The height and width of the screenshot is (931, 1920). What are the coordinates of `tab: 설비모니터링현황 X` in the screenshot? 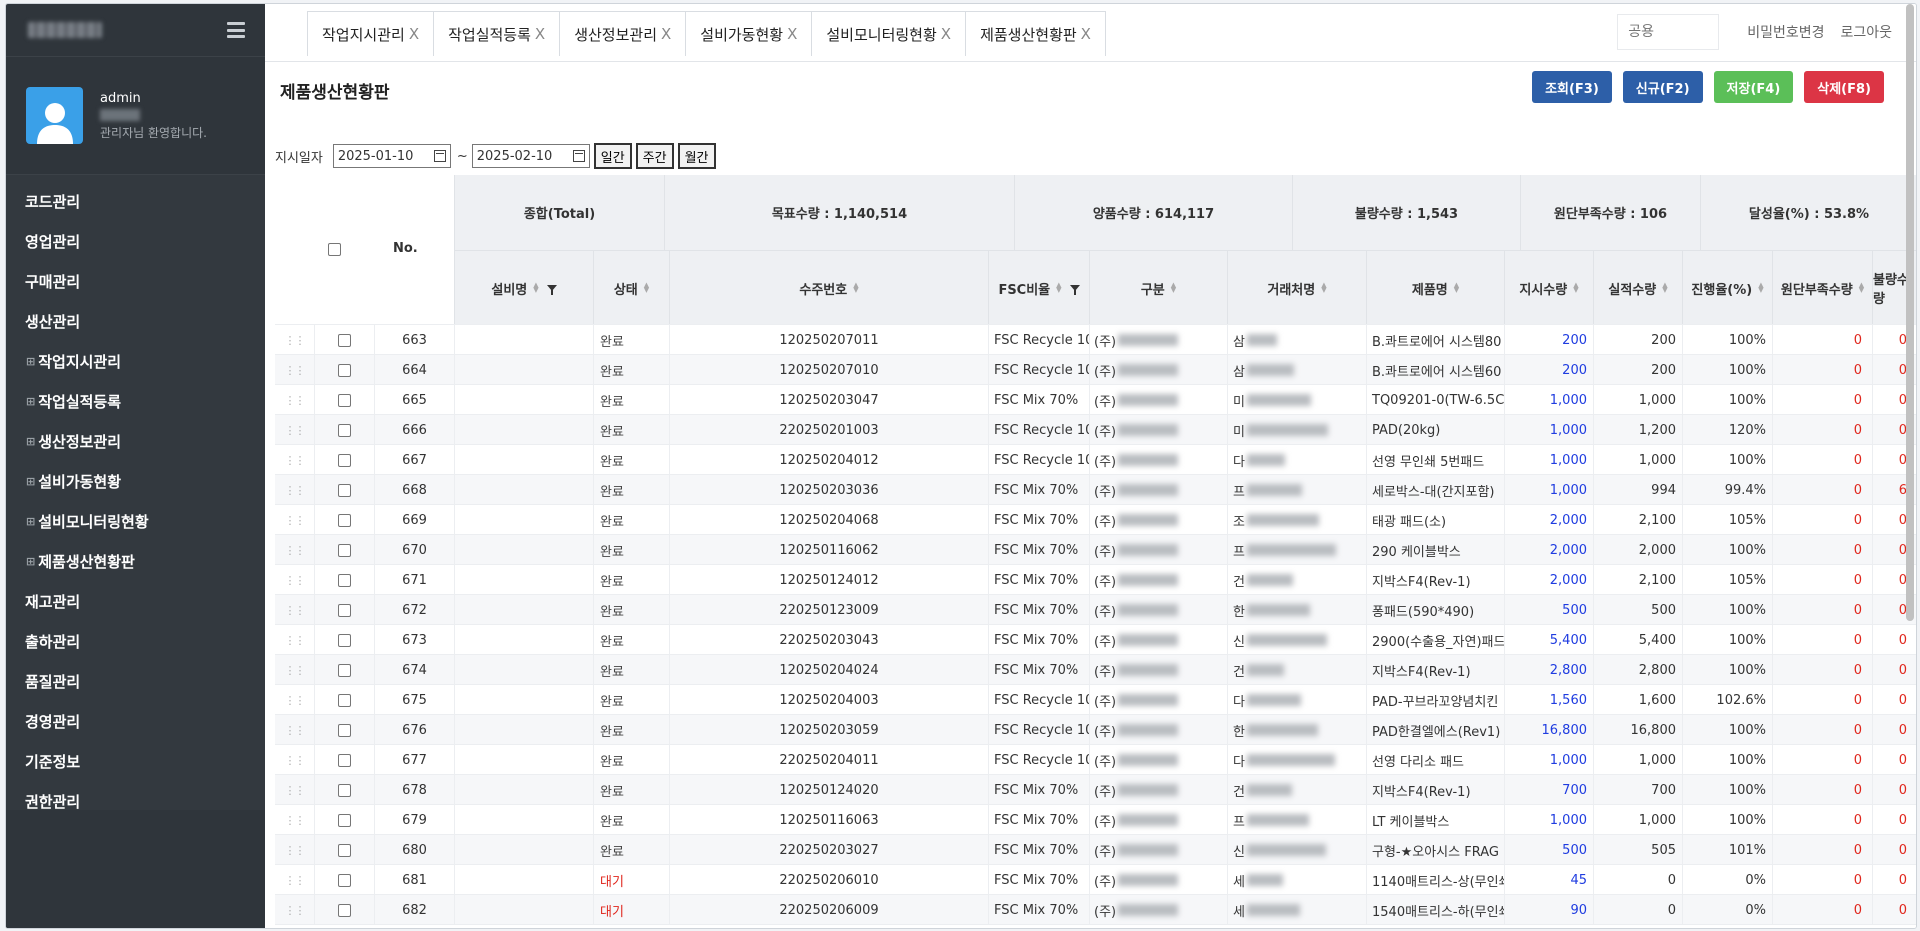 It's located at (889, 33).